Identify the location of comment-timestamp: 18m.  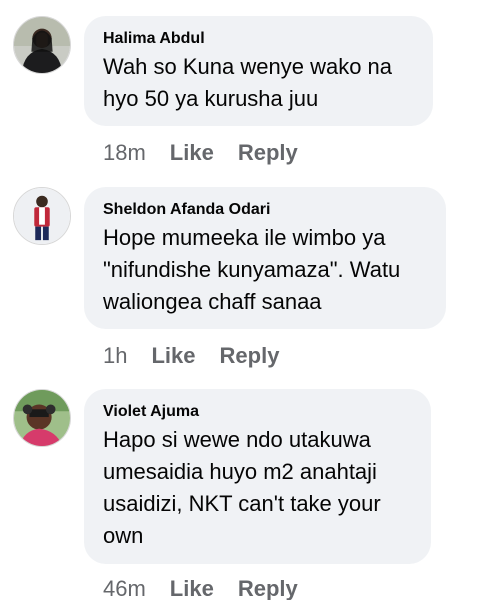
(124, 152).